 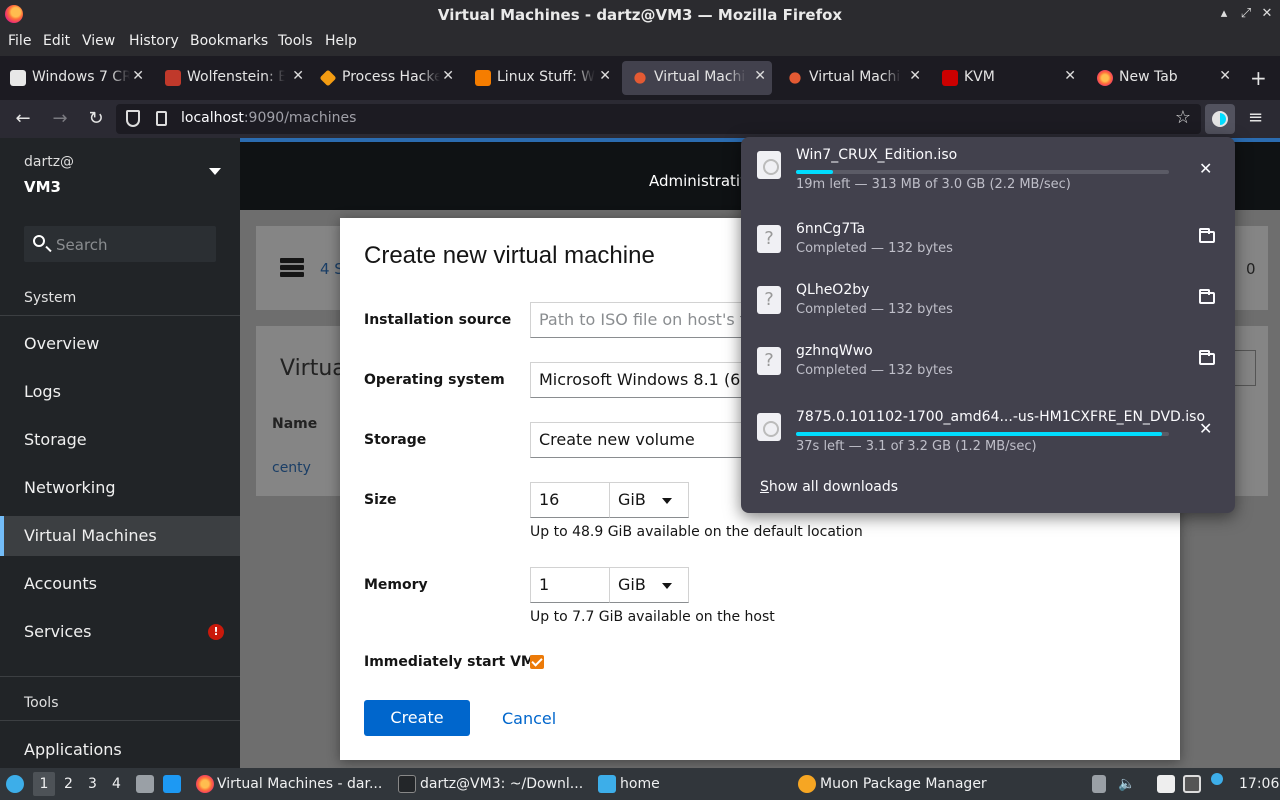 What do you see at coordinates (1217, 779) in the screenshot?
I see `notification-icon` at bounding box center [1217, 779].